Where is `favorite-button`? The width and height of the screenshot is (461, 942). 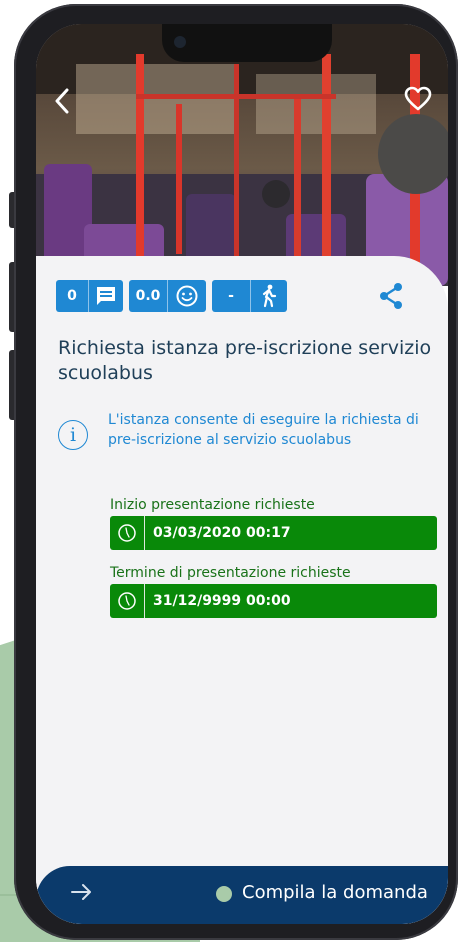 favorite-button is located at coordinates (418, 101).